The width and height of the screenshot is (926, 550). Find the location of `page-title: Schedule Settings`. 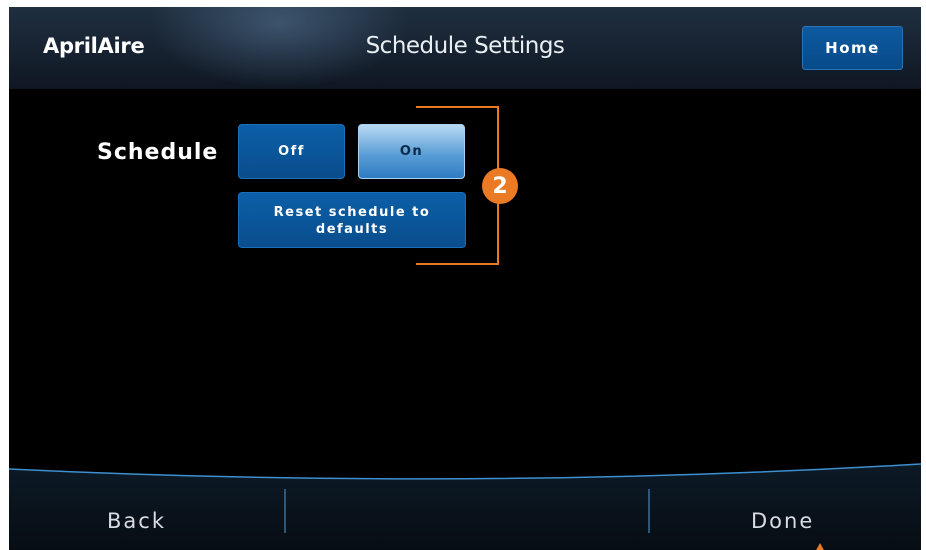

page-title: Schedule Settings is located at coordinates (465, 46).